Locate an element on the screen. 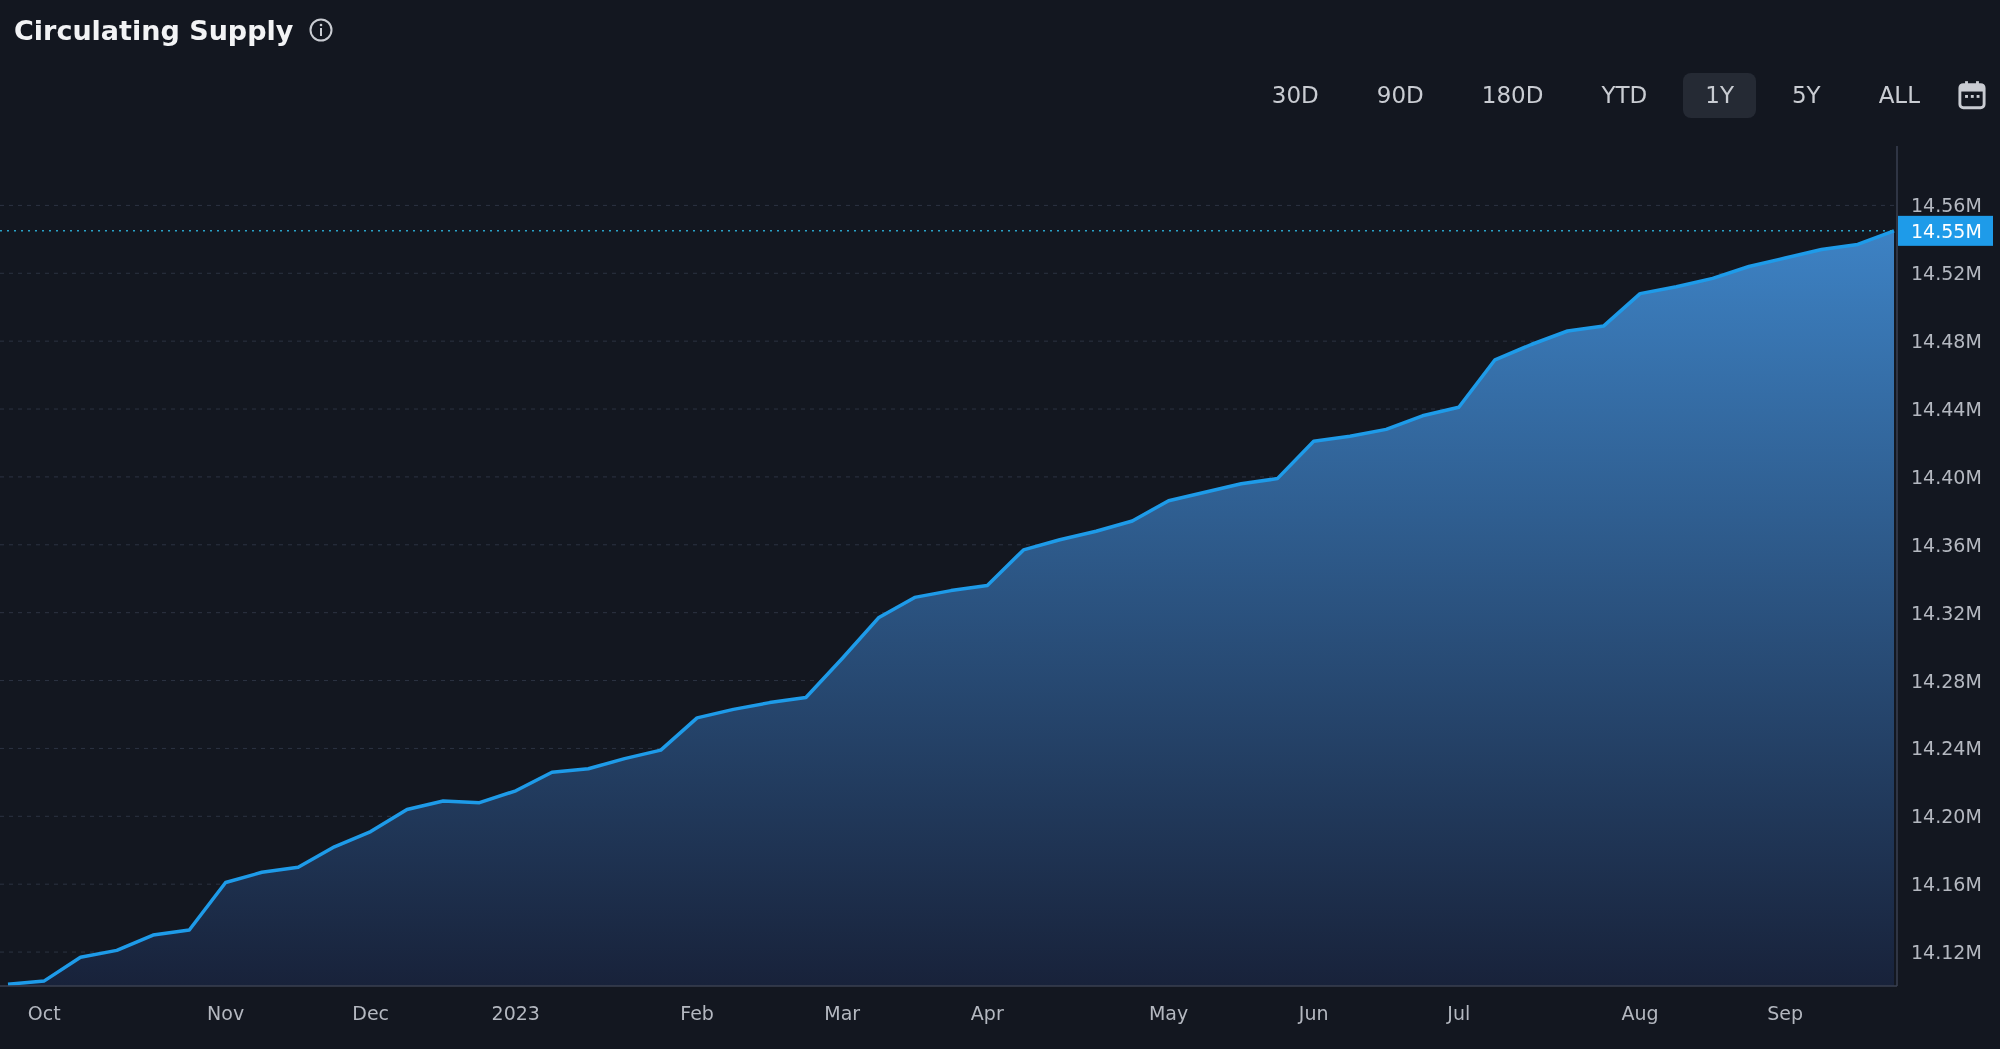 The height and width of the screenshot is (1049, 2000). axis-label: Aug is located at coordinates (1640, 1013).